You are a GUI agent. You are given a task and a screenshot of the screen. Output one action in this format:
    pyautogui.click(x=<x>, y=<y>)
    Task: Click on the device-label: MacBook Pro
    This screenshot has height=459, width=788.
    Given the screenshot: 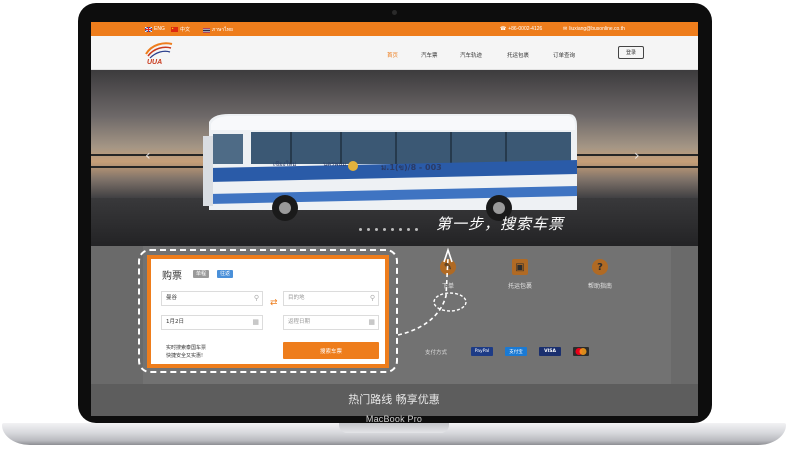 What is the action you would take?
    pyautogui.click(x=394, y=419)
    